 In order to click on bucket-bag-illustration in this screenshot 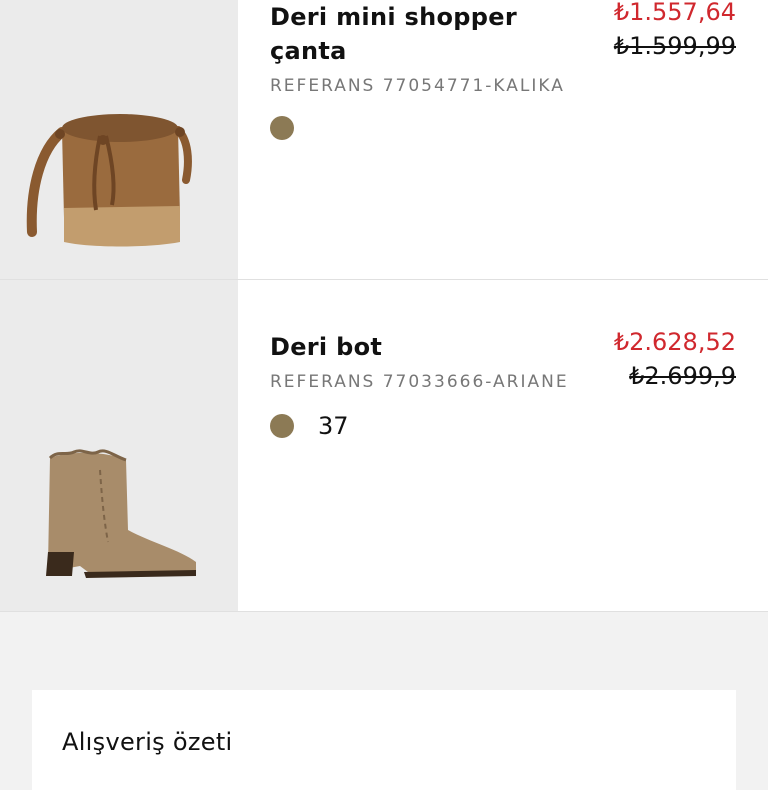, I will do `click(109, 180)`.